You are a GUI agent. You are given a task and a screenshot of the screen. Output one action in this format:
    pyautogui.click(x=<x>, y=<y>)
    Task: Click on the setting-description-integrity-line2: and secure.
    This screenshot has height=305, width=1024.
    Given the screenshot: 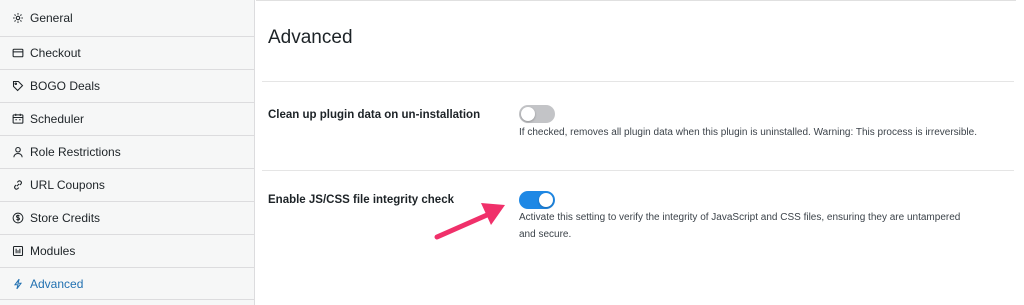 What is the action you would take?
    pyautogui.click(x=545, y=234)
    